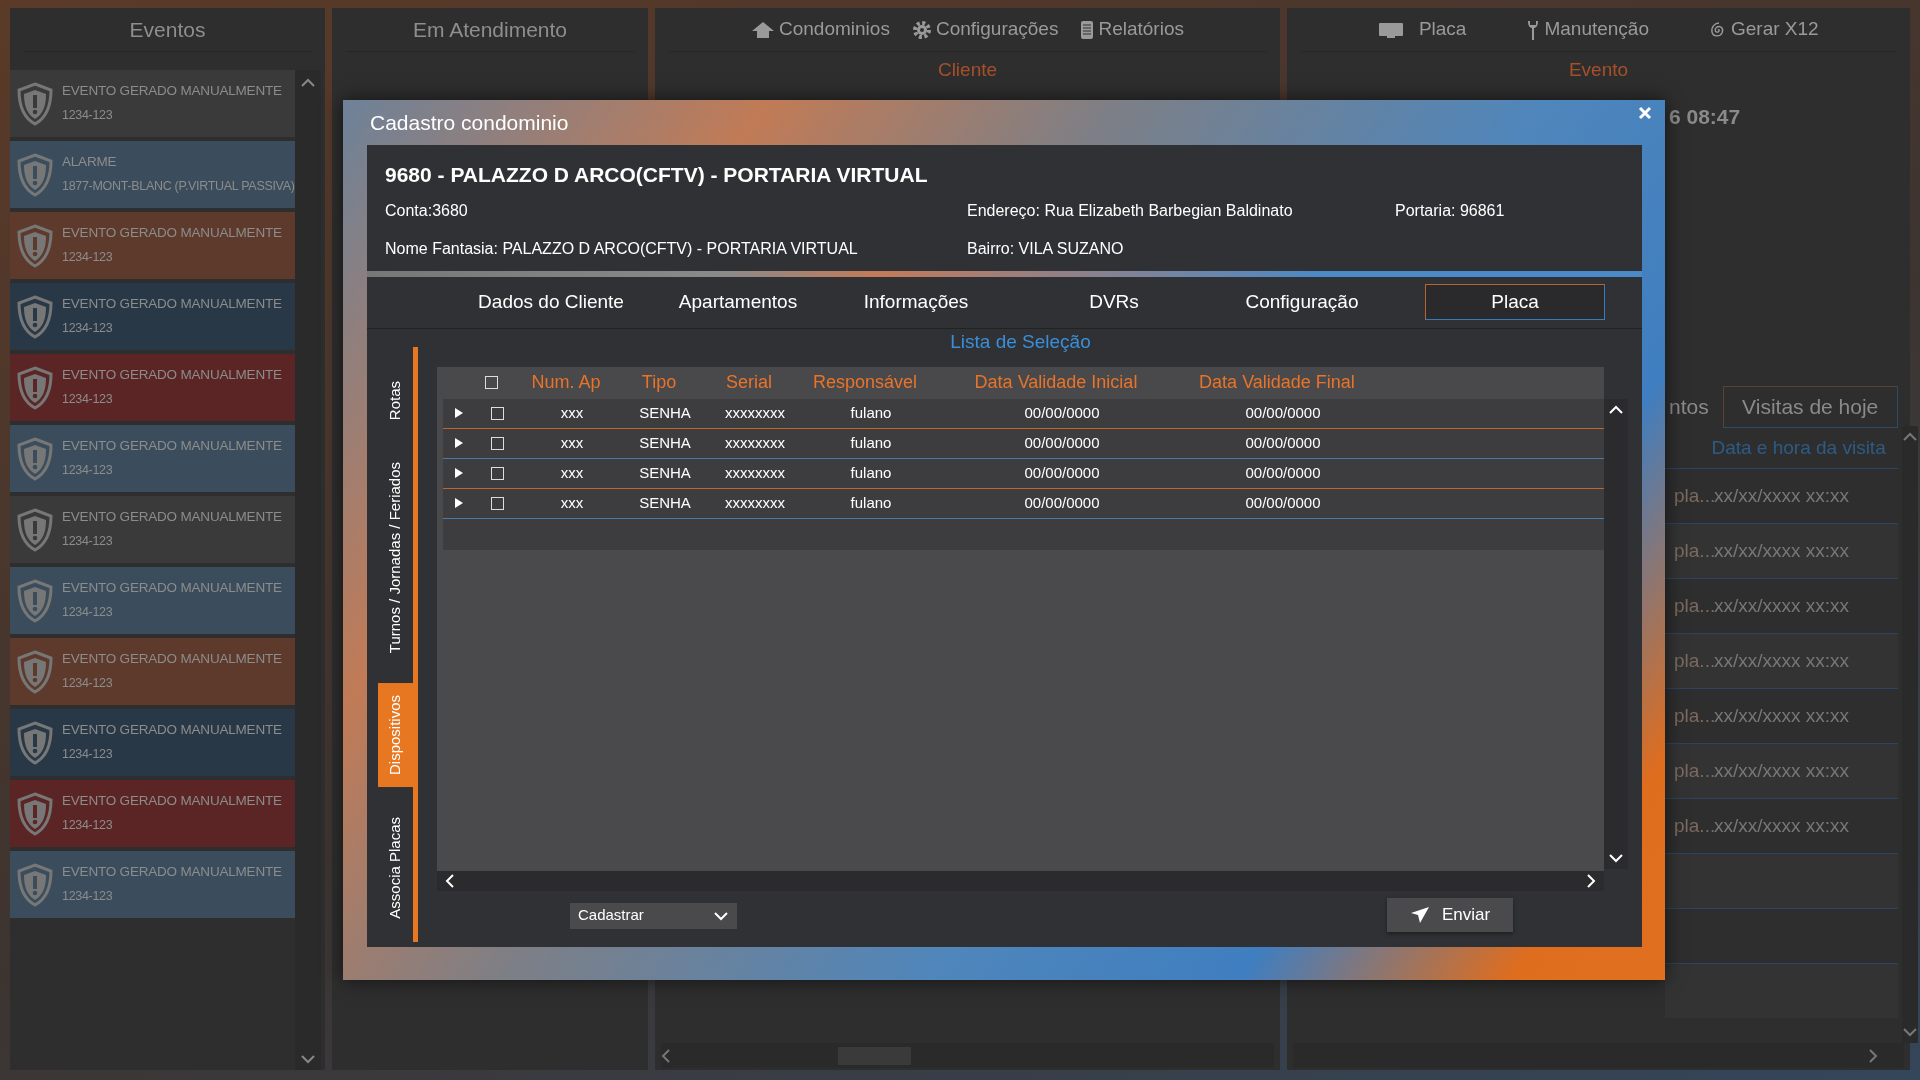 This screenshot has width=1920, height=1080. Describe the element at coordinates (1277, 382) in the screenshot. I see `column-header: Data Validade Final` at that location.